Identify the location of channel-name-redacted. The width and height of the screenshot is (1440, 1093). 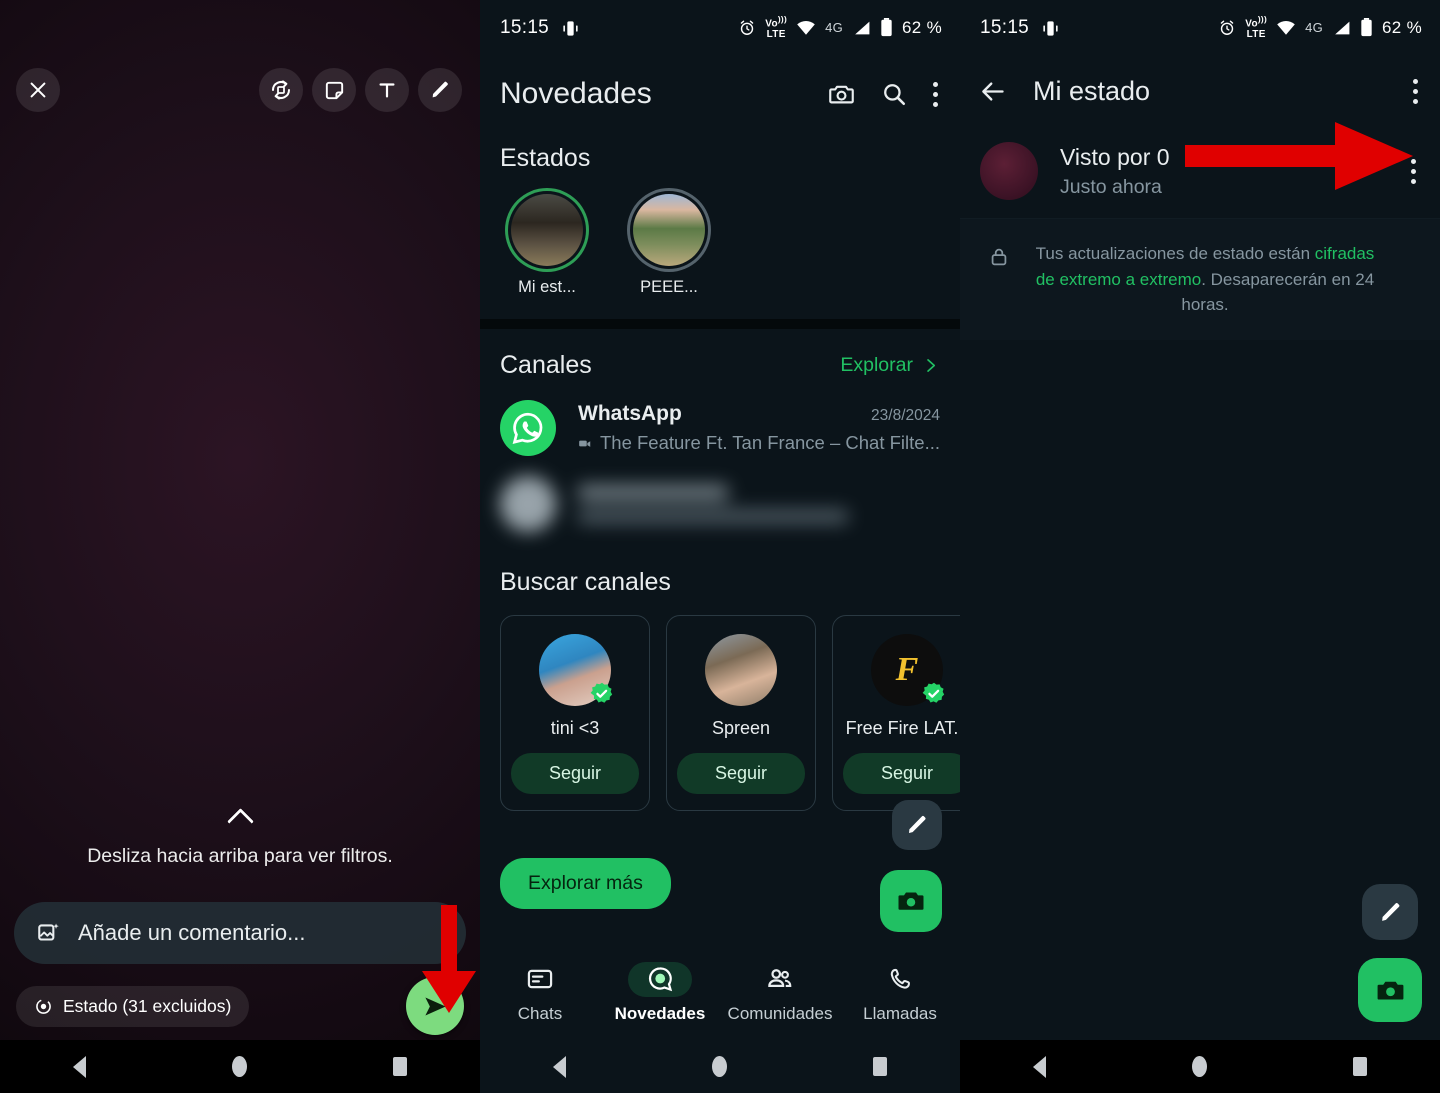
(653, 492).